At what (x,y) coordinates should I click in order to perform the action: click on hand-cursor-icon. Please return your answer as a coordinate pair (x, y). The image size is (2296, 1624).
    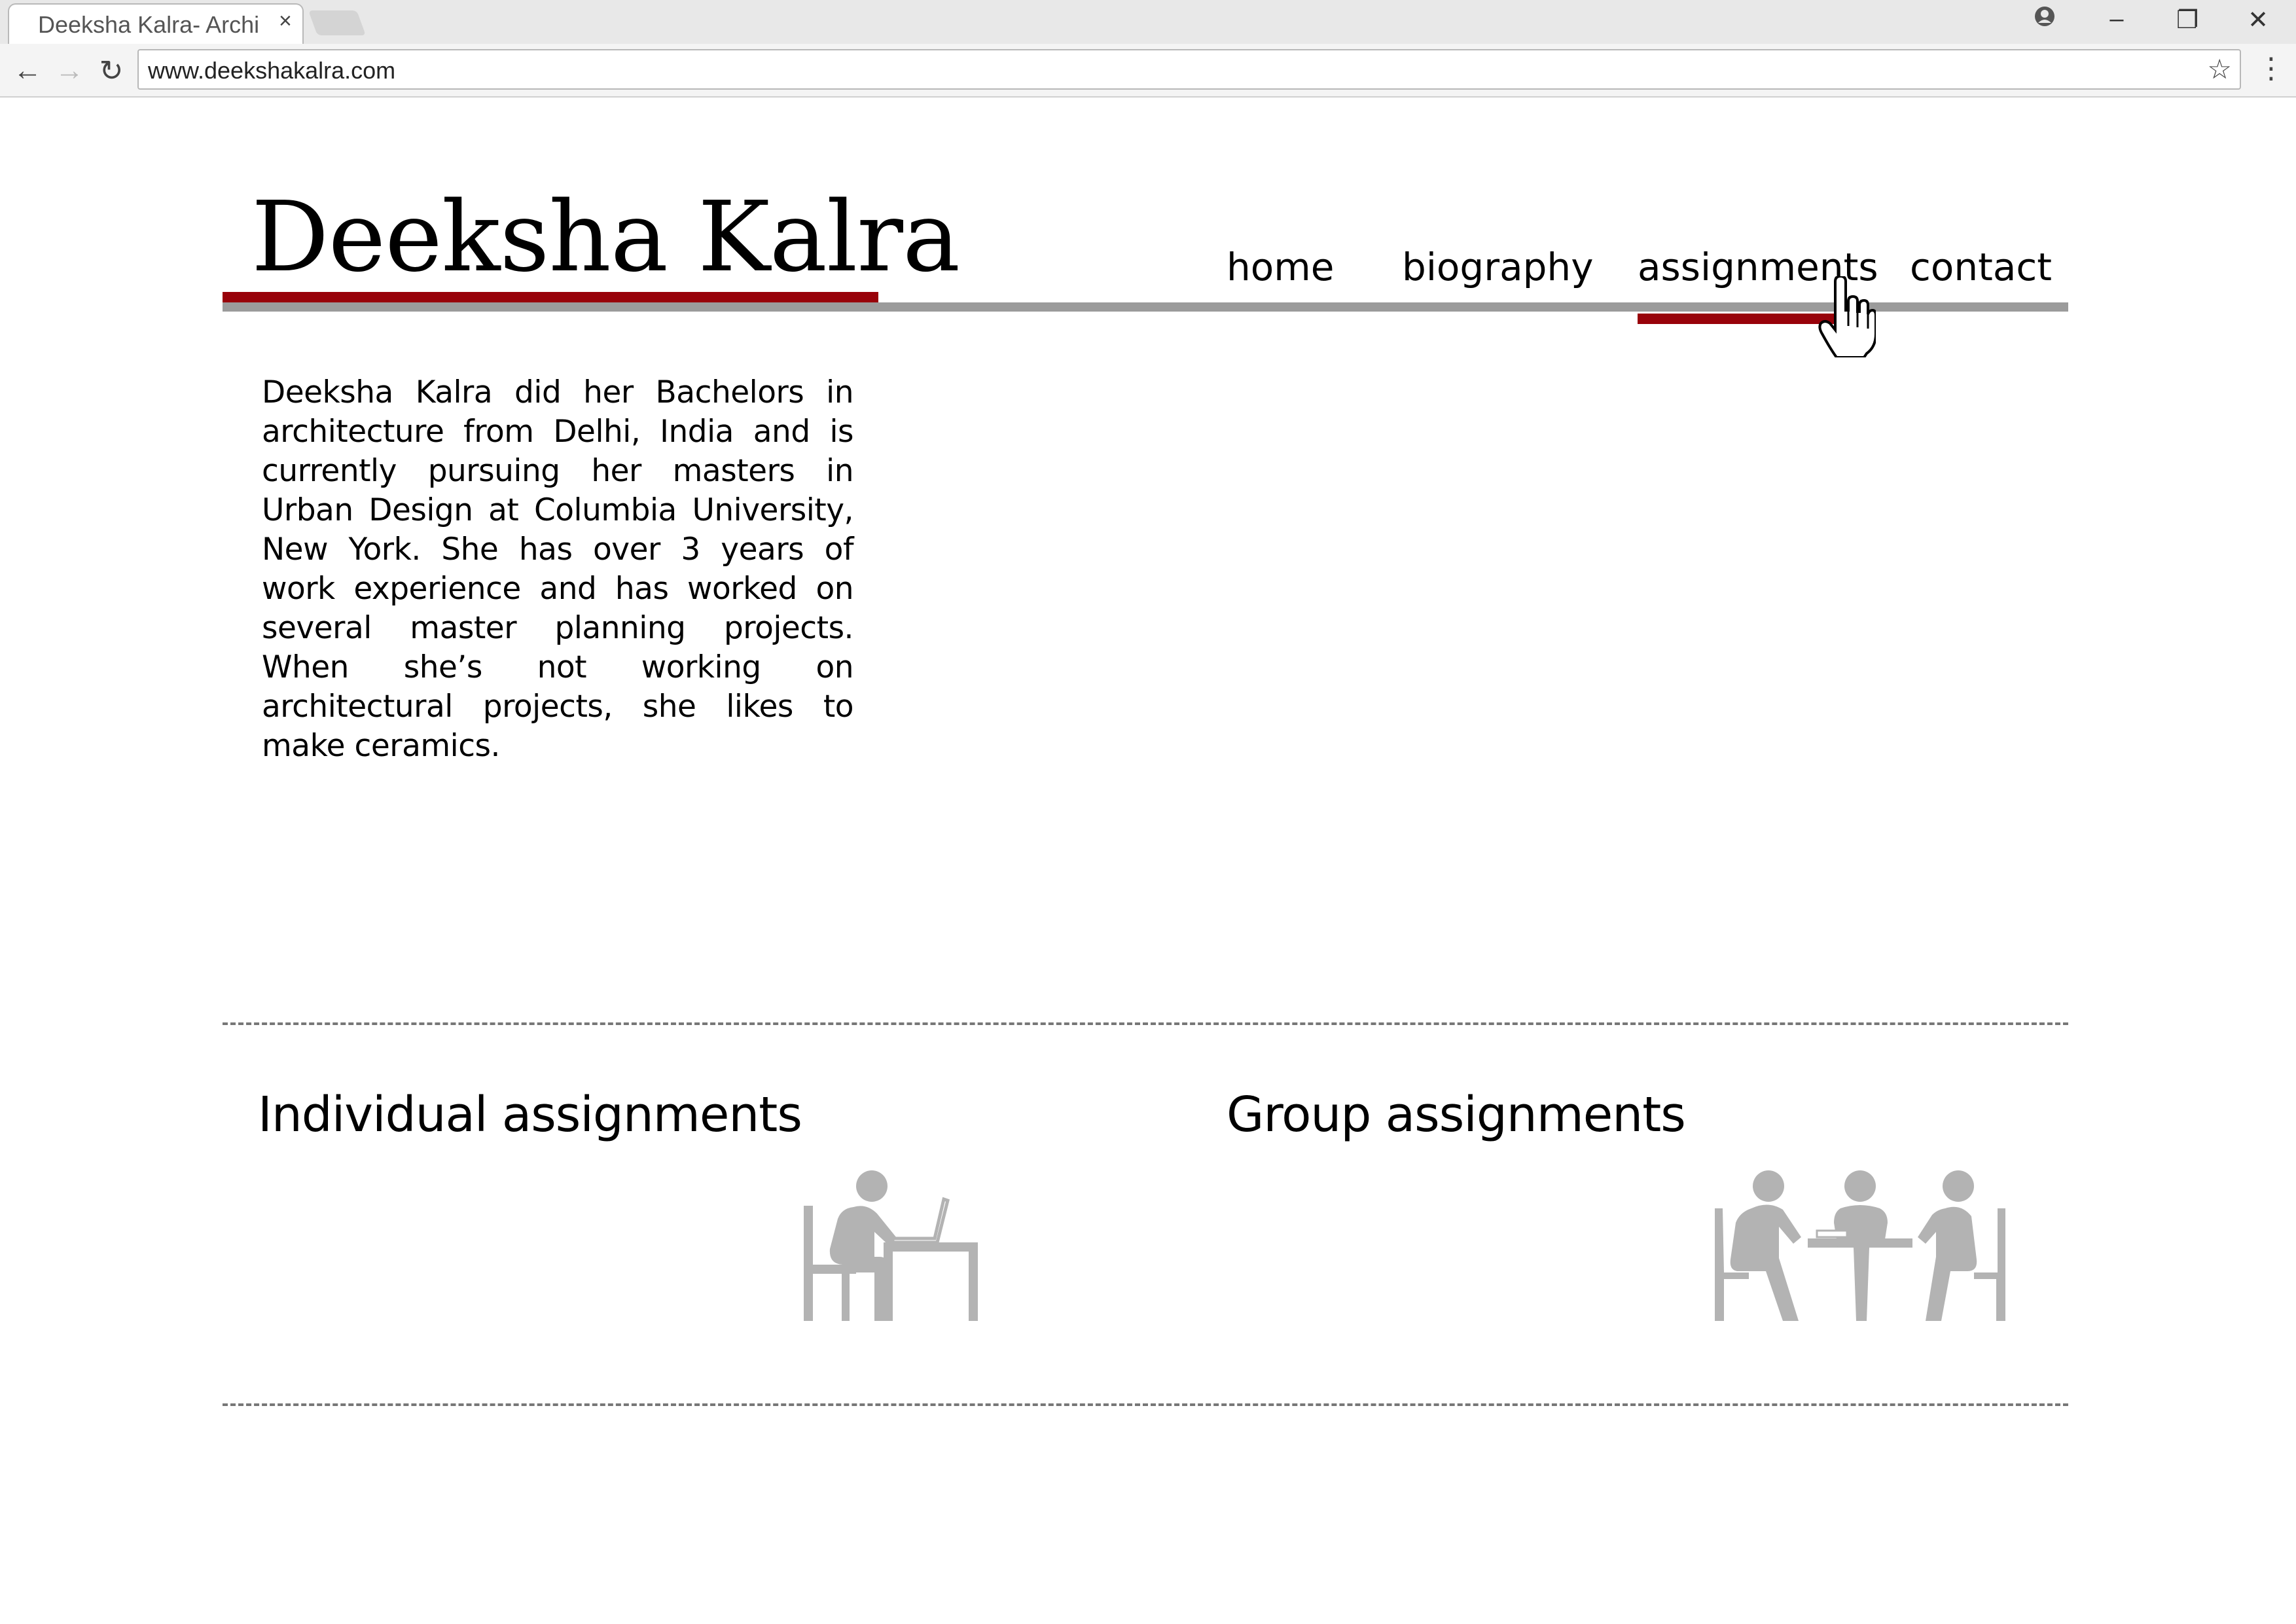
    Looking at the image, I should click on (1847, 316).